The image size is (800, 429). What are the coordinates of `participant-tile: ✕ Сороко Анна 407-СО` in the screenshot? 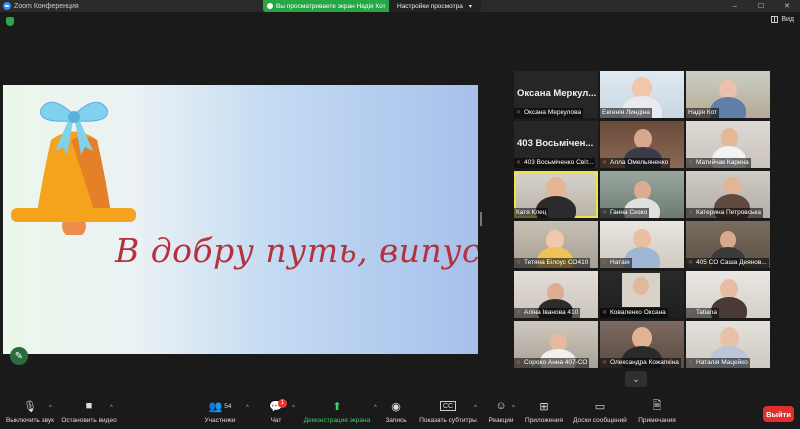 It's located at (556, 344).